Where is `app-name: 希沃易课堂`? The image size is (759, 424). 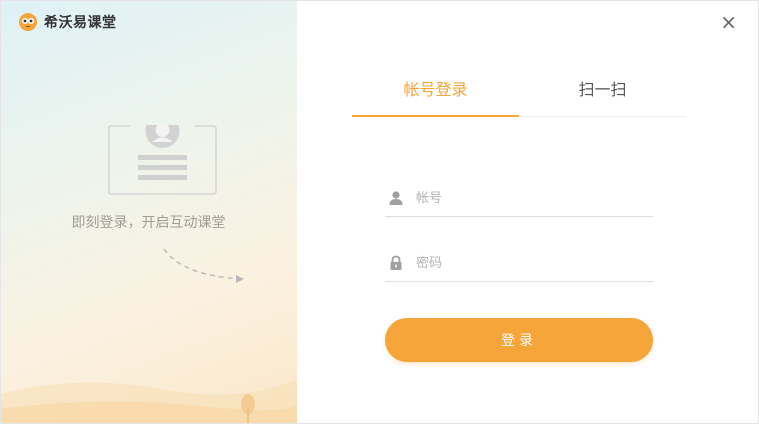 app-name: 希沃易课堂 is located at coordinates (80, 23).